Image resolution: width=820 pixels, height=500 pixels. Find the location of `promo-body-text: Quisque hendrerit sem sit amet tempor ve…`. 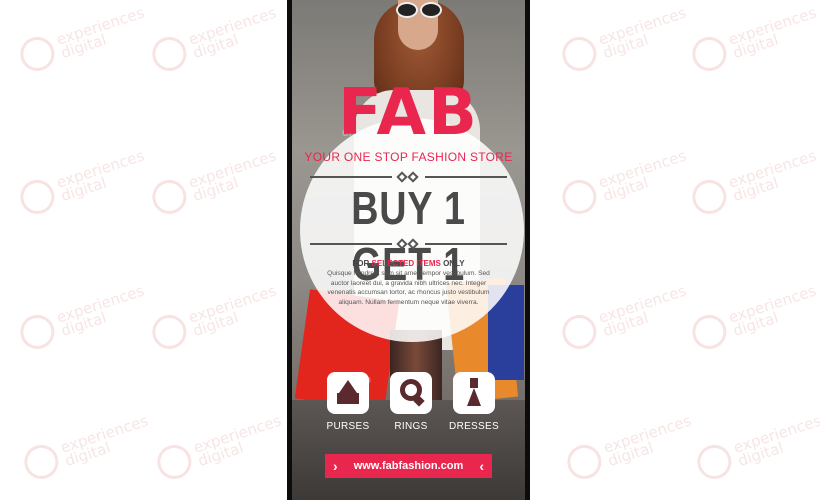

promo-body-text: Quisque hendrerit sem sit amet tempor ve… is located at coordinates (408, 288).